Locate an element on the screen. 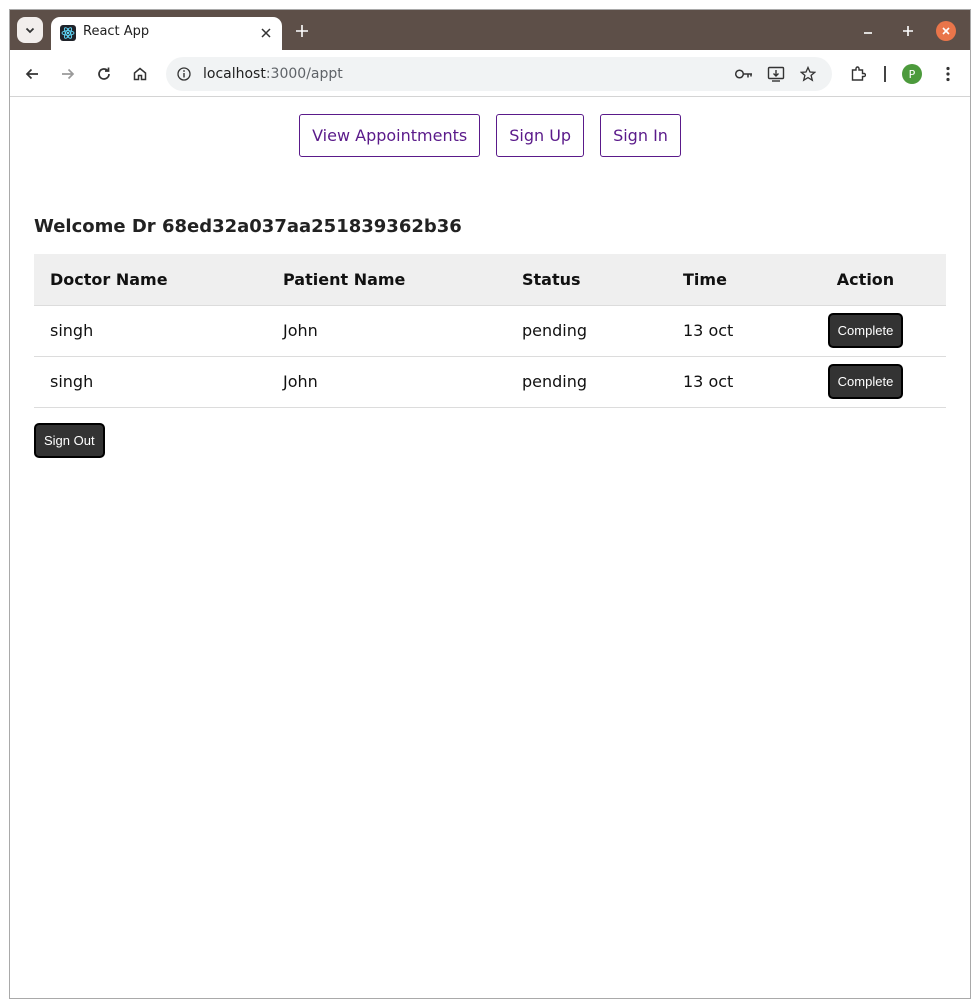 This screenshot has height=1008, width=980. maximize-button is located at coordinates (908, 31).